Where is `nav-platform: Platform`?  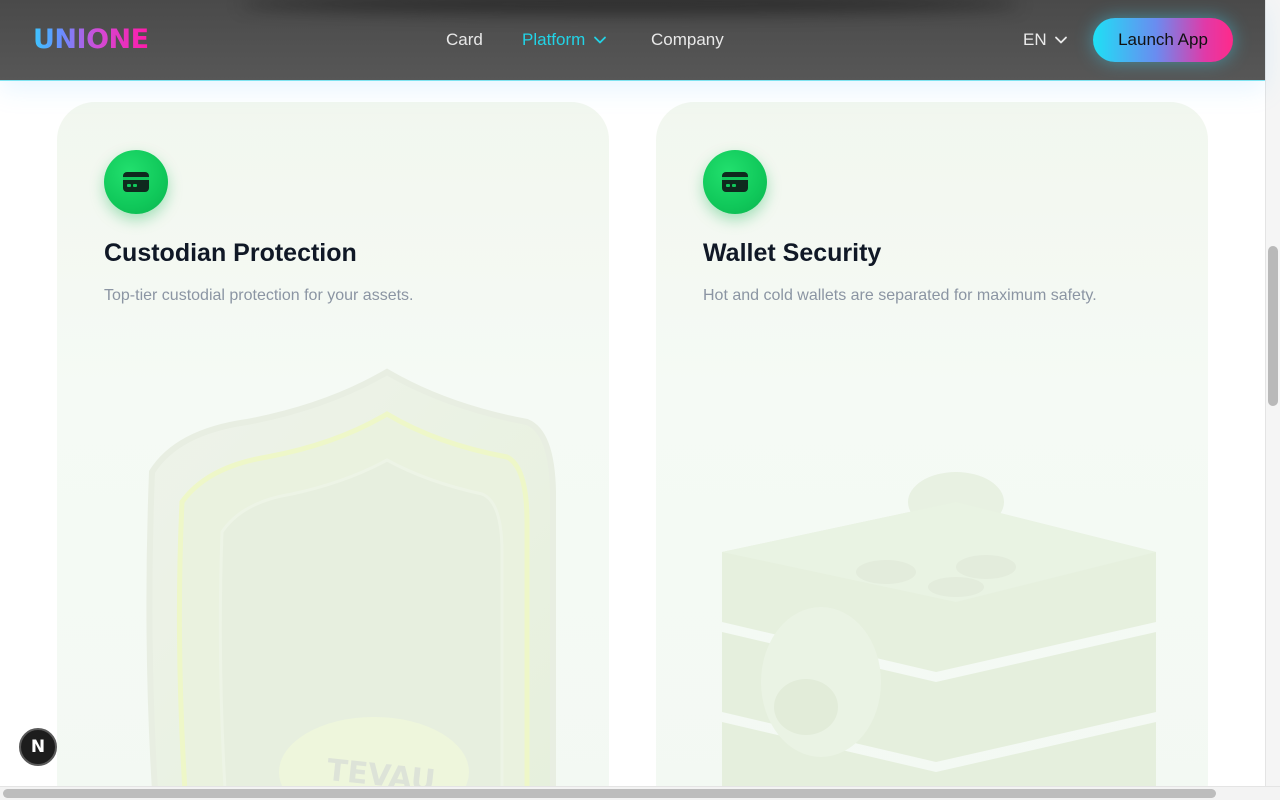 nav-platform: Platform is located at coordinates (564, 40).